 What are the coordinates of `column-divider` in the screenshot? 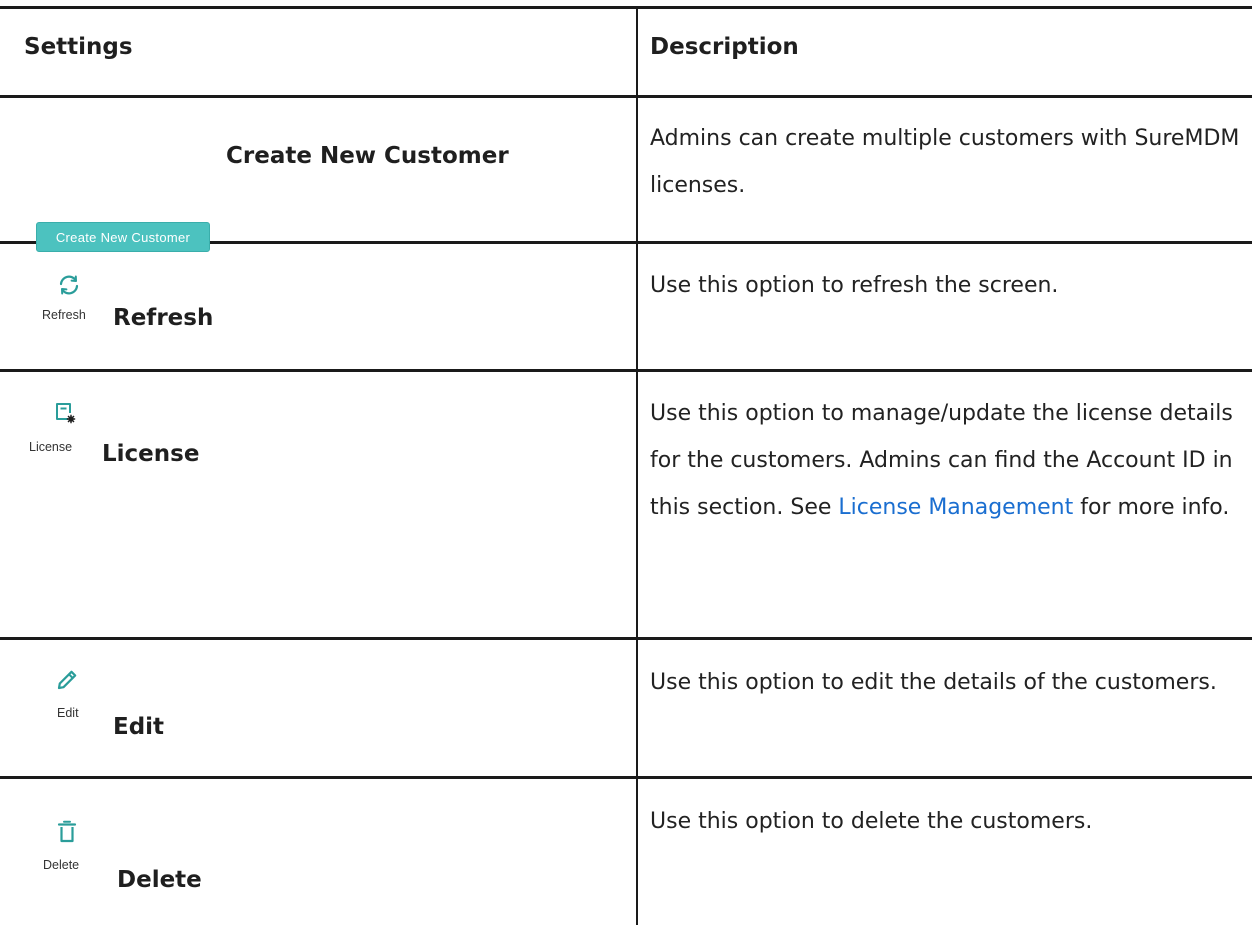 It's located at (637, 466).